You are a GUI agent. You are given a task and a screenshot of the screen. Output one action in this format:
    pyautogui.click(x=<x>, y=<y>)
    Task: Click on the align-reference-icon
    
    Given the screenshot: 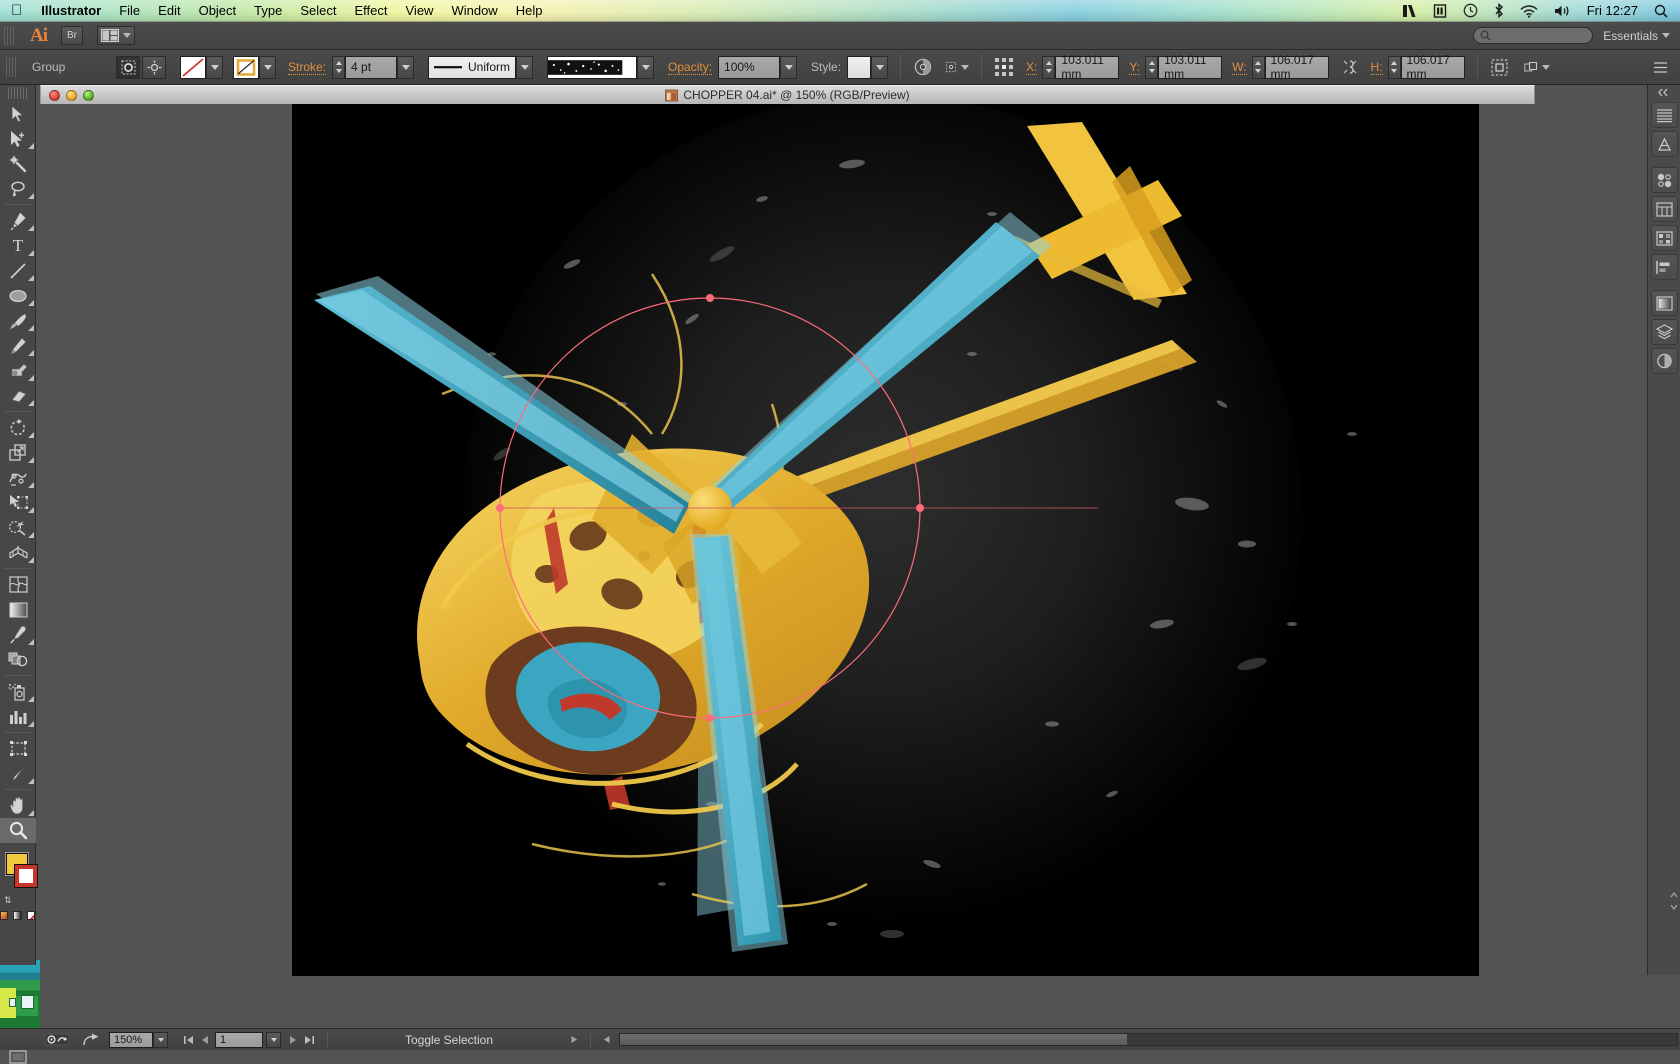 What is the action you would take?
    pyautogui.click(x=957, y=67)
    